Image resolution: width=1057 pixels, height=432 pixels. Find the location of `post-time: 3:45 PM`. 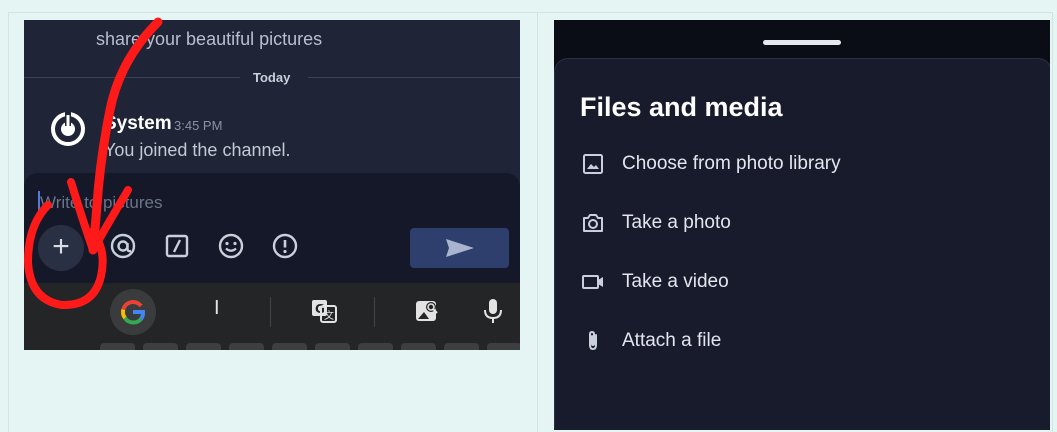

post-time: 3:45 PM is located at coordinates (198, 125).